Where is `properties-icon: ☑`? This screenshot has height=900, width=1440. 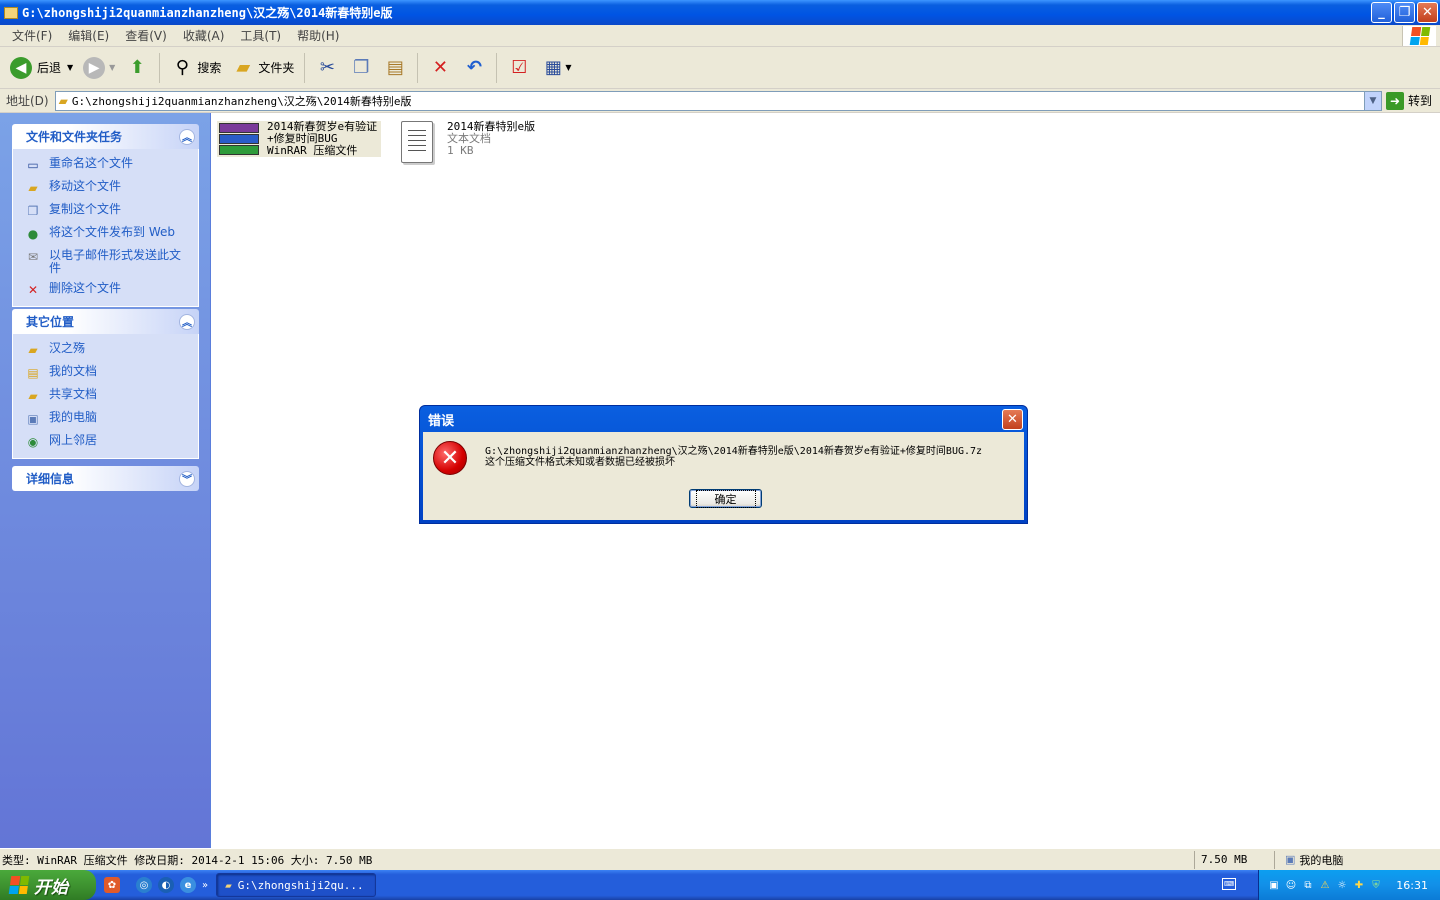
properties-icon: ☑ is located at coordinates (519, 67).